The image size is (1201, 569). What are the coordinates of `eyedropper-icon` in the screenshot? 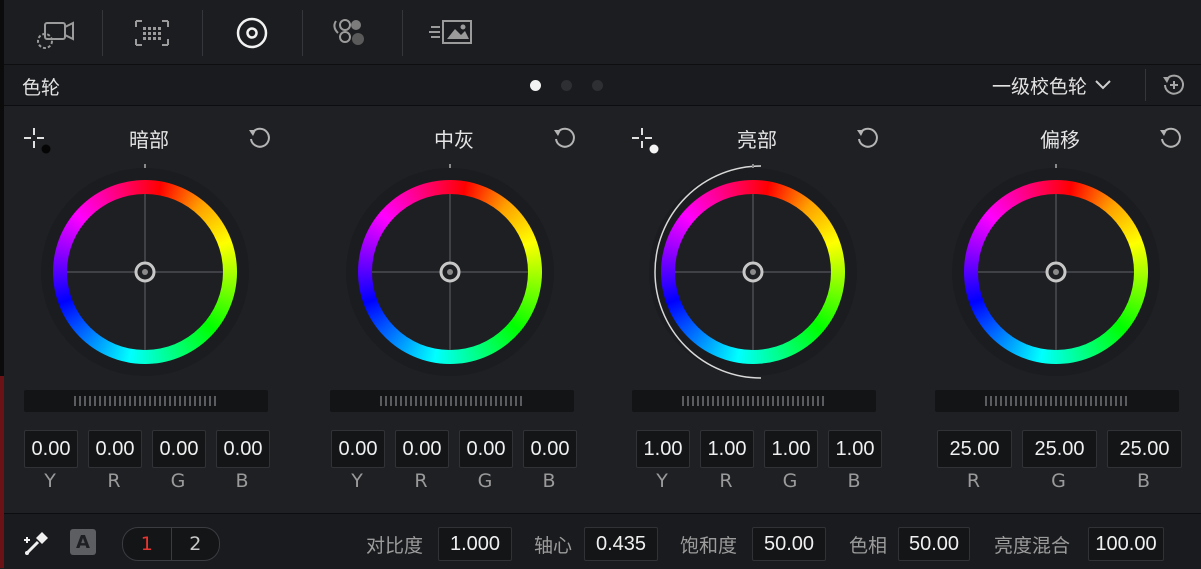 It's located at (36, 544).